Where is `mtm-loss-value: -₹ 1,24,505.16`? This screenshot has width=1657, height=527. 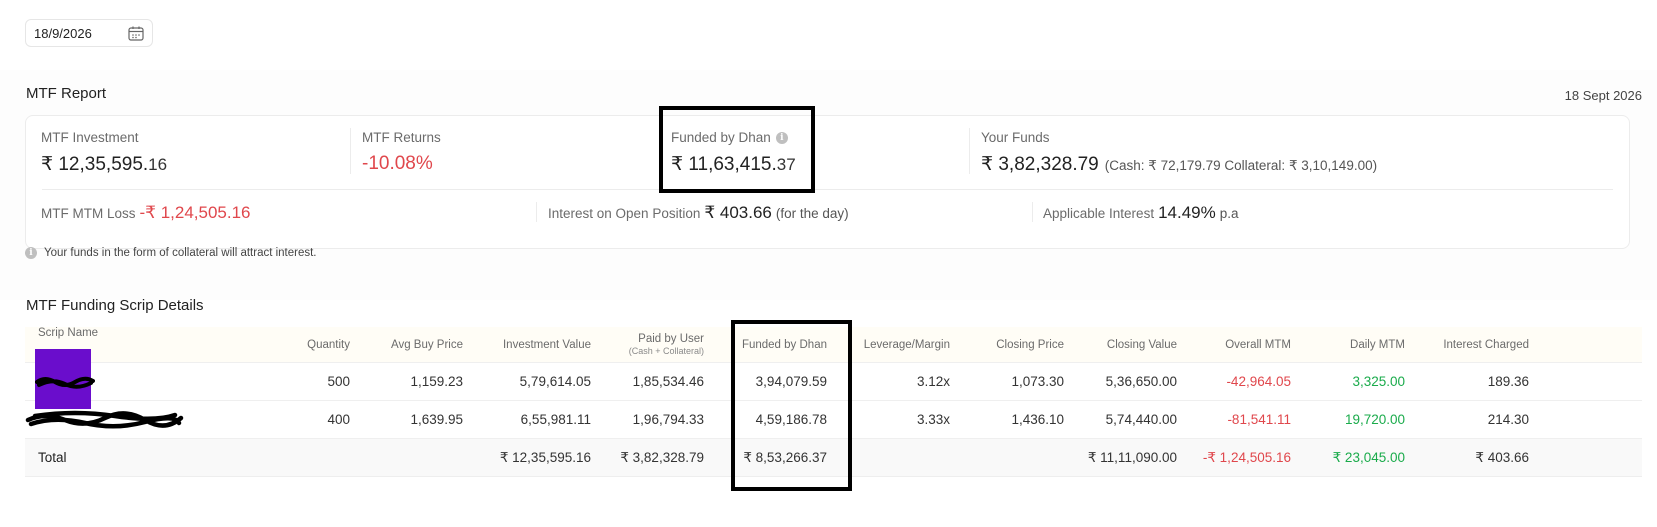 mtm-loss-value: -₹ 1,24,505.16 is located at coordinates (195, 212).